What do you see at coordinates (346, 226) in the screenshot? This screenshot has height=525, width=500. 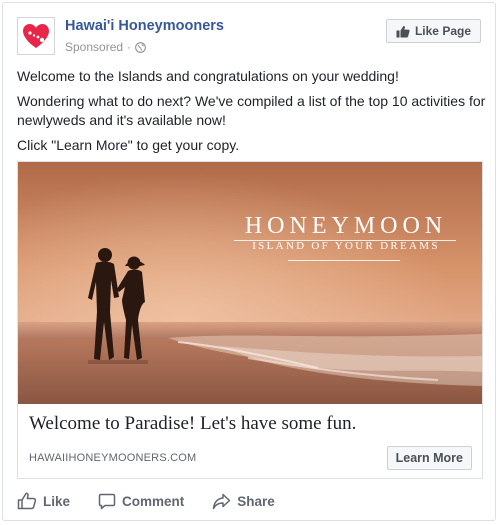 I see `hero-title: HONEYMOON` at bounding box center [346, 226].